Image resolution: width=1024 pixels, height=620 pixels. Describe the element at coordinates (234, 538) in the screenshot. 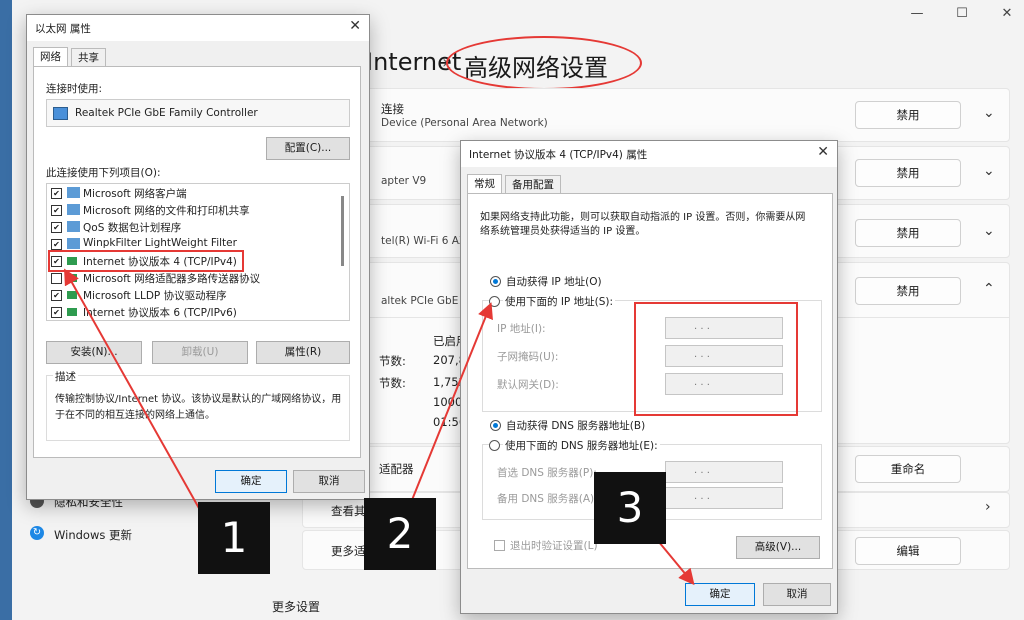

I see `step-1-label: 1` at that location.